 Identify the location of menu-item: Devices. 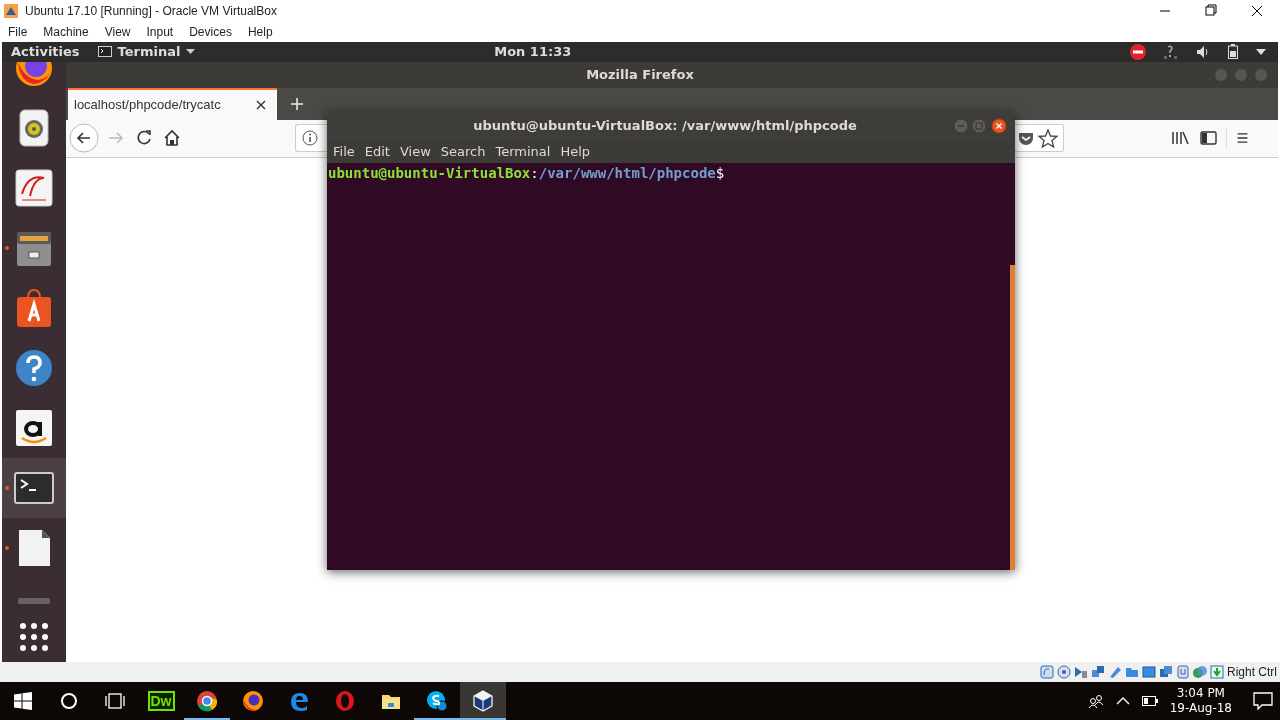
(210, 32).